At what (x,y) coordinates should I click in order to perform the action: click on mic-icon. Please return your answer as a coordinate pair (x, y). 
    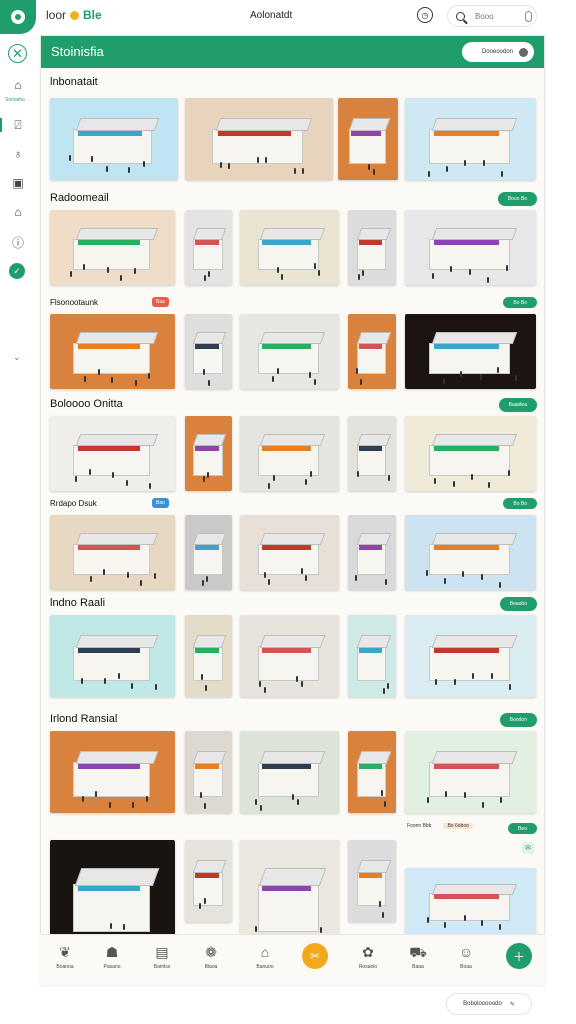
    Looking at the image, I should click on (528, 16).